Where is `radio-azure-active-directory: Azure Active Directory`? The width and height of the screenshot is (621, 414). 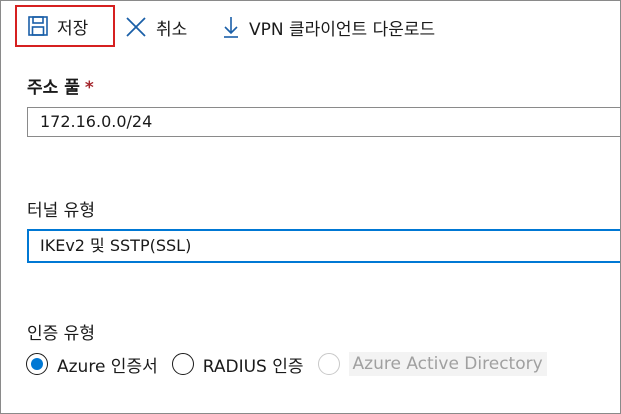 radio-azure-active-directory: Azure Active Directory is located at coordinates (432, 364).